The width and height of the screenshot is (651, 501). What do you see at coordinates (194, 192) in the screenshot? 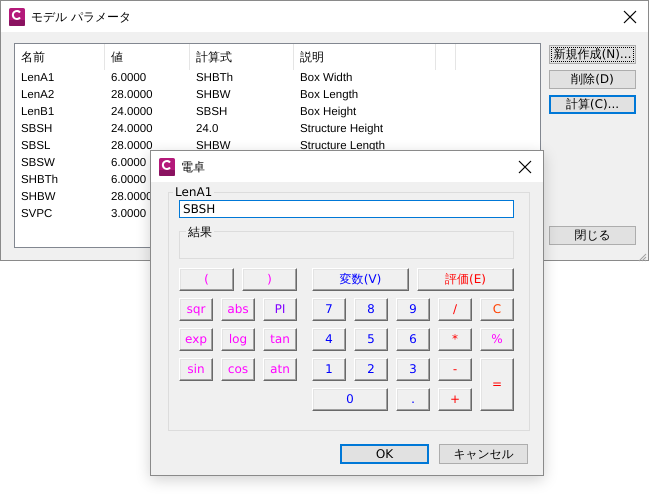
I see `group-label: LenA1` at bounding box center [194, 192].